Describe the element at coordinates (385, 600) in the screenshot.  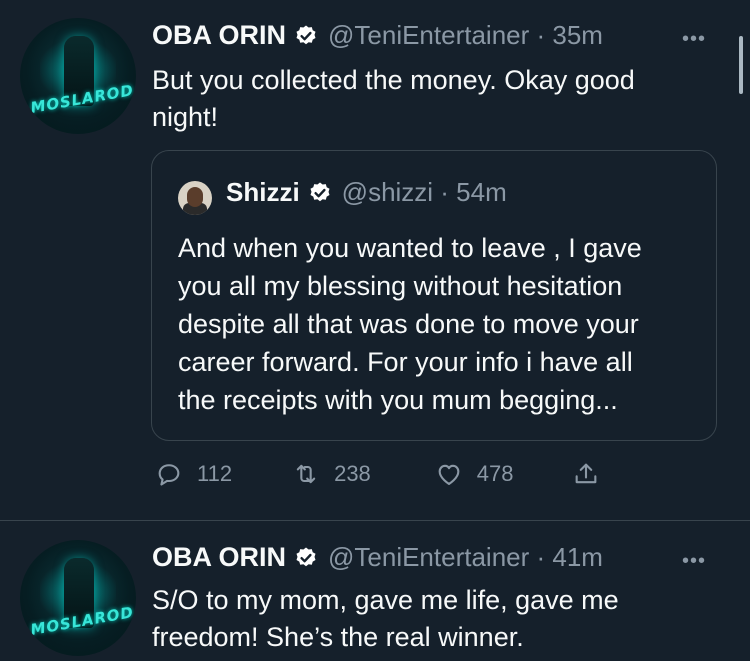
I see `tweet-text-line: S/O to my mom, gave me life, gave me` at that location.